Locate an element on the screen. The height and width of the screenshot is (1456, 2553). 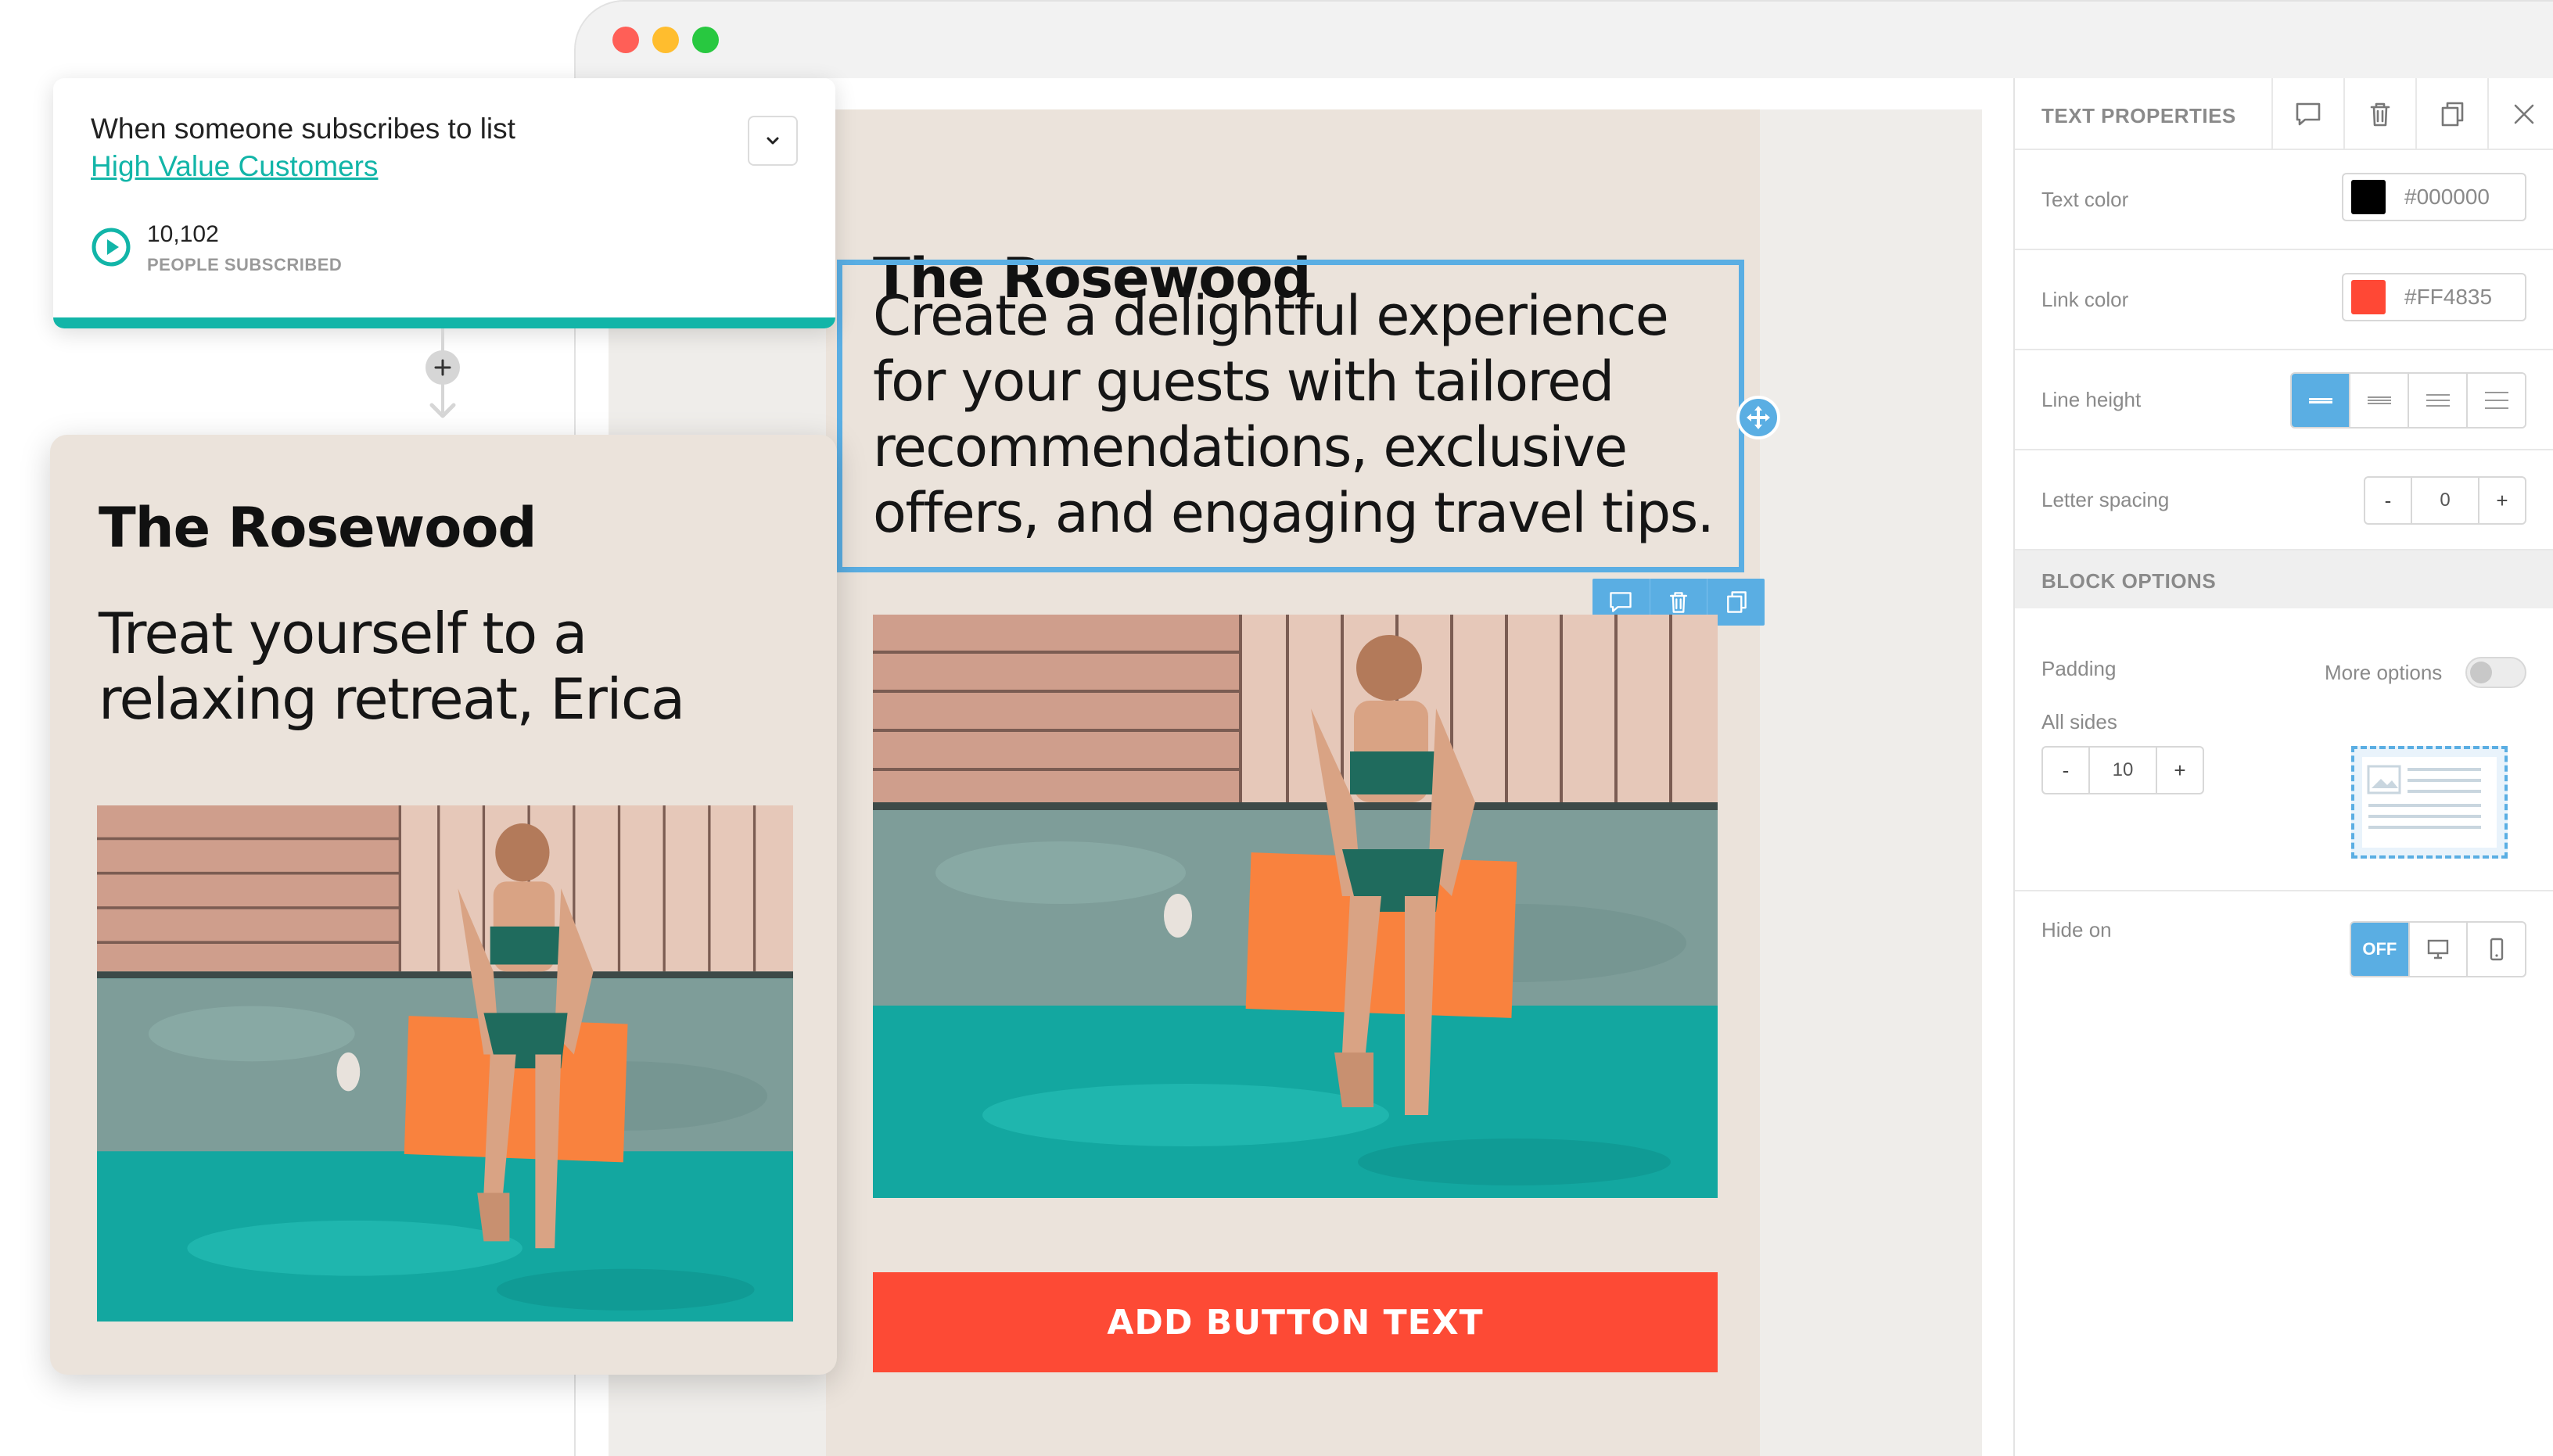
desktop-icon is located at coordinates (2439, 949).